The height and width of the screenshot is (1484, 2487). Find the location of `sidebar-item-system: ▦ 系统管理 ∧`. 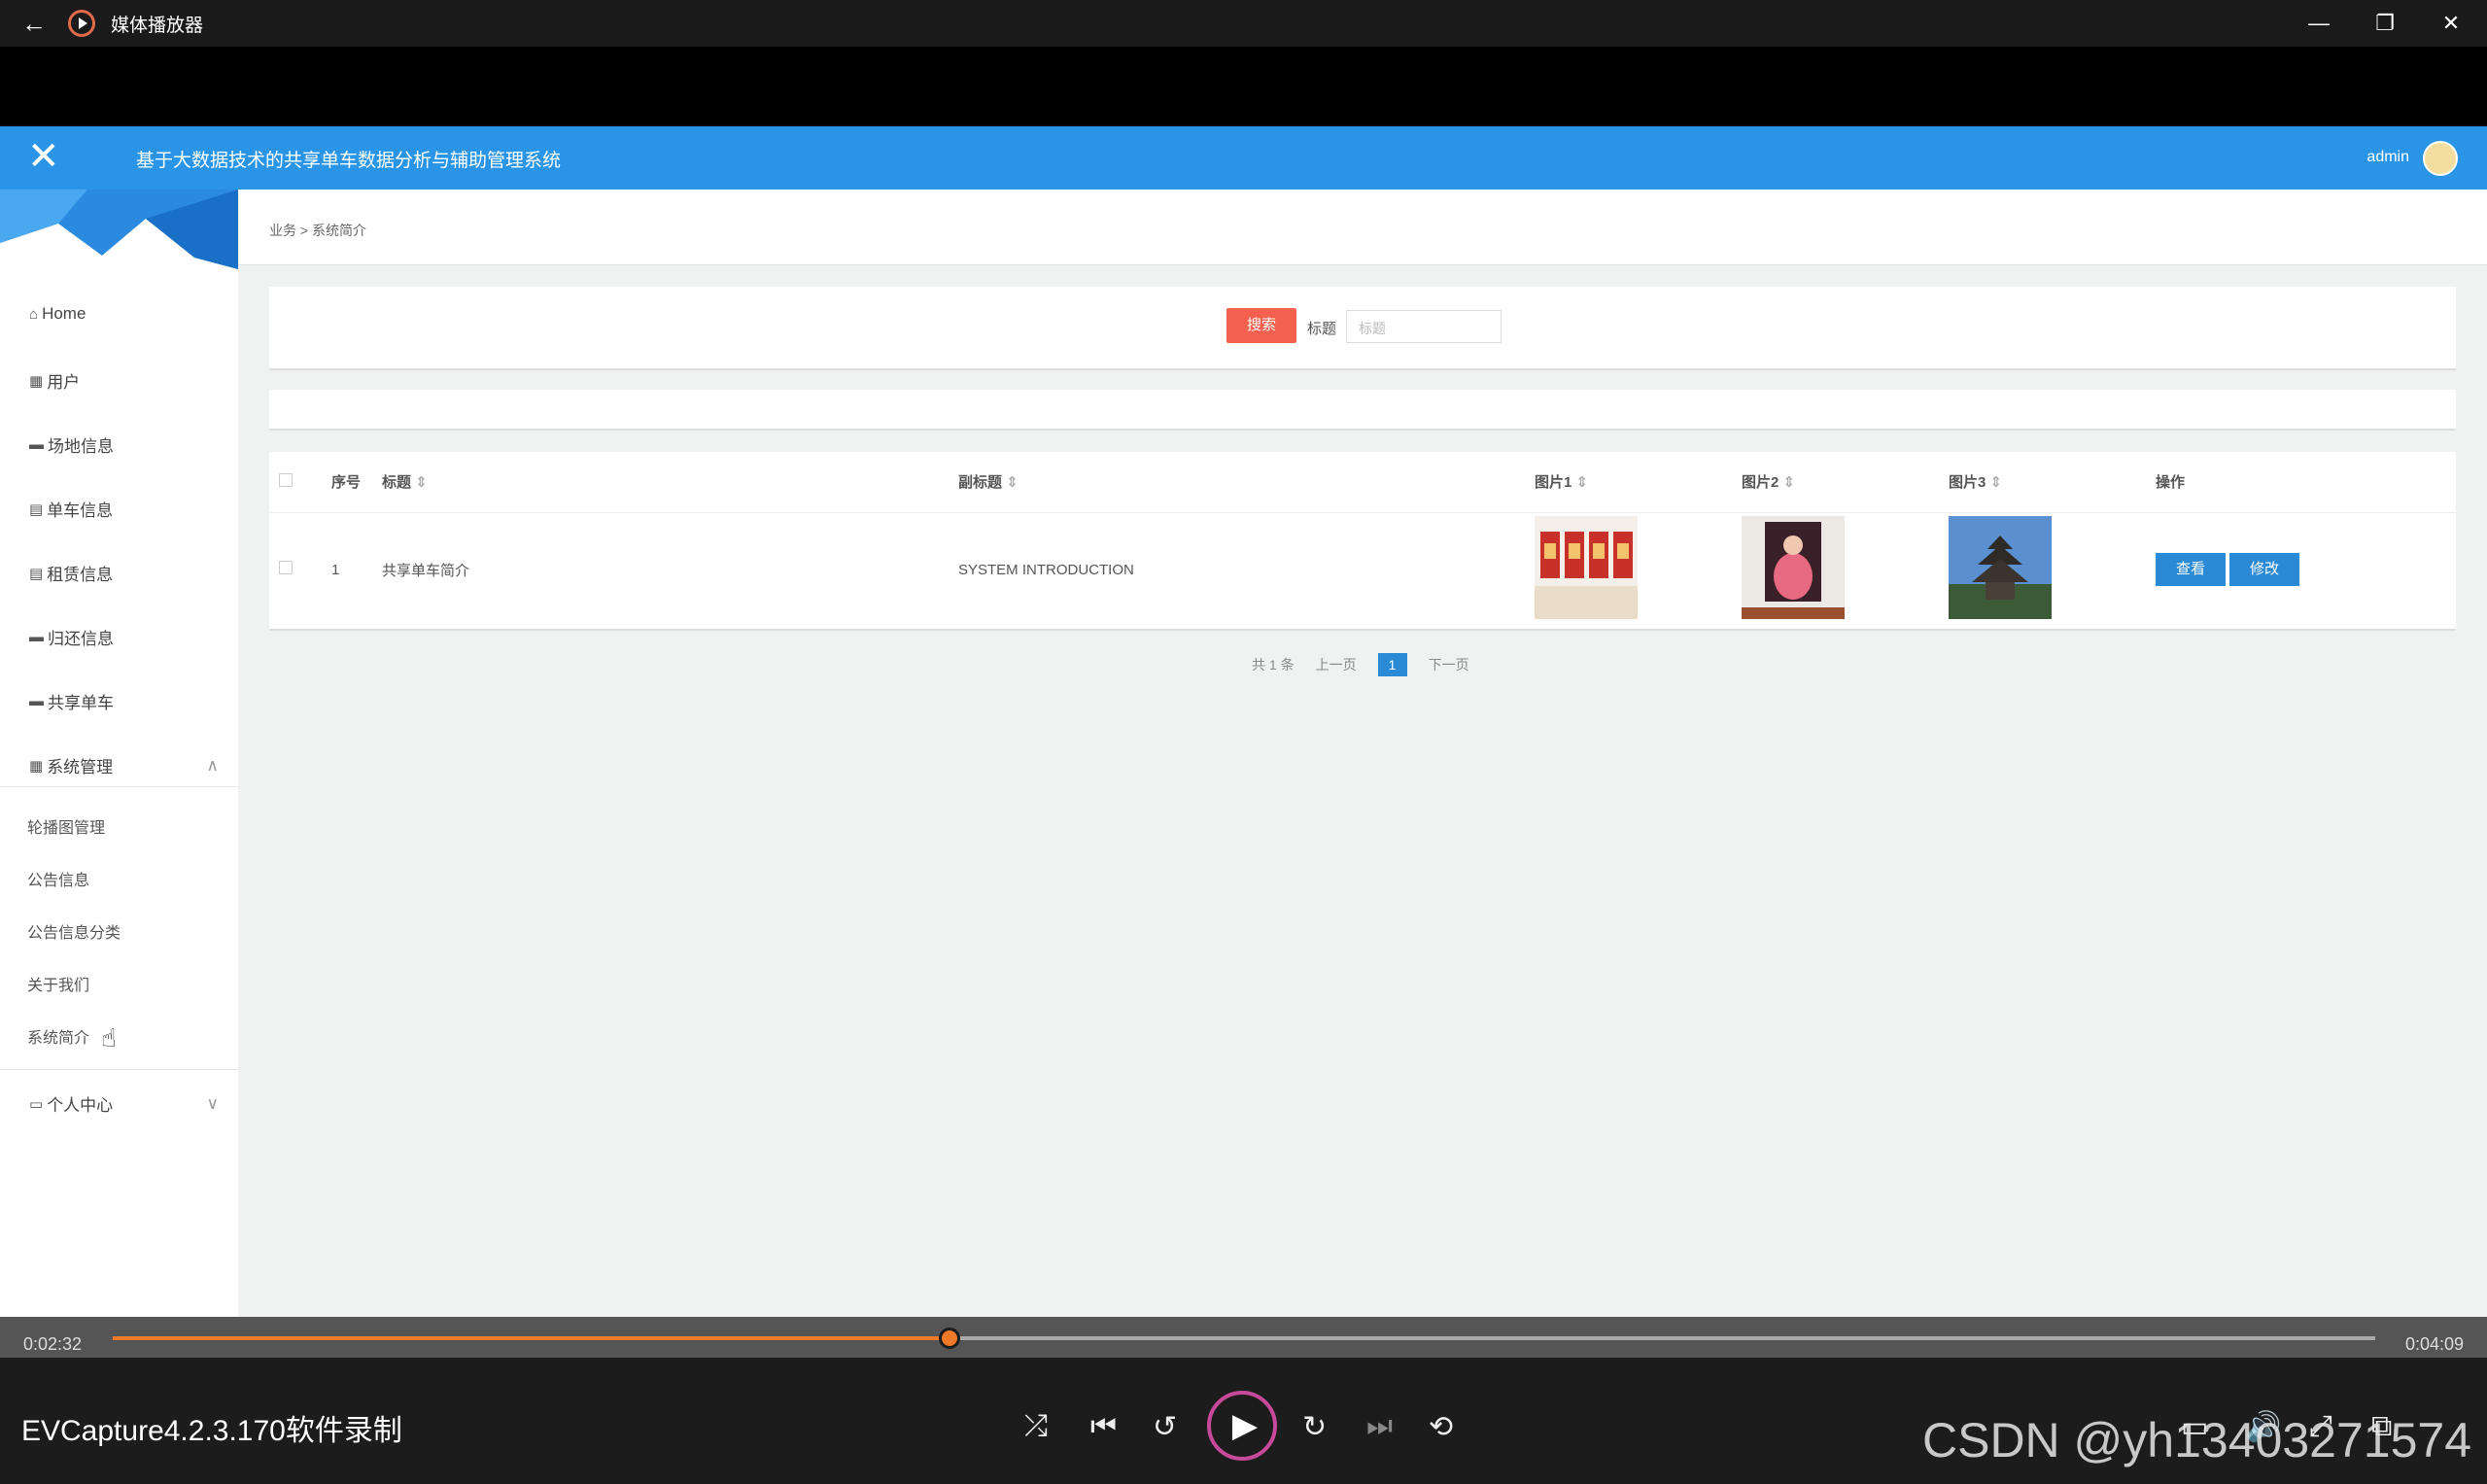

sidebar-item-system: ▦ 系统管理 ∧ is located at coordinates (124, 765).